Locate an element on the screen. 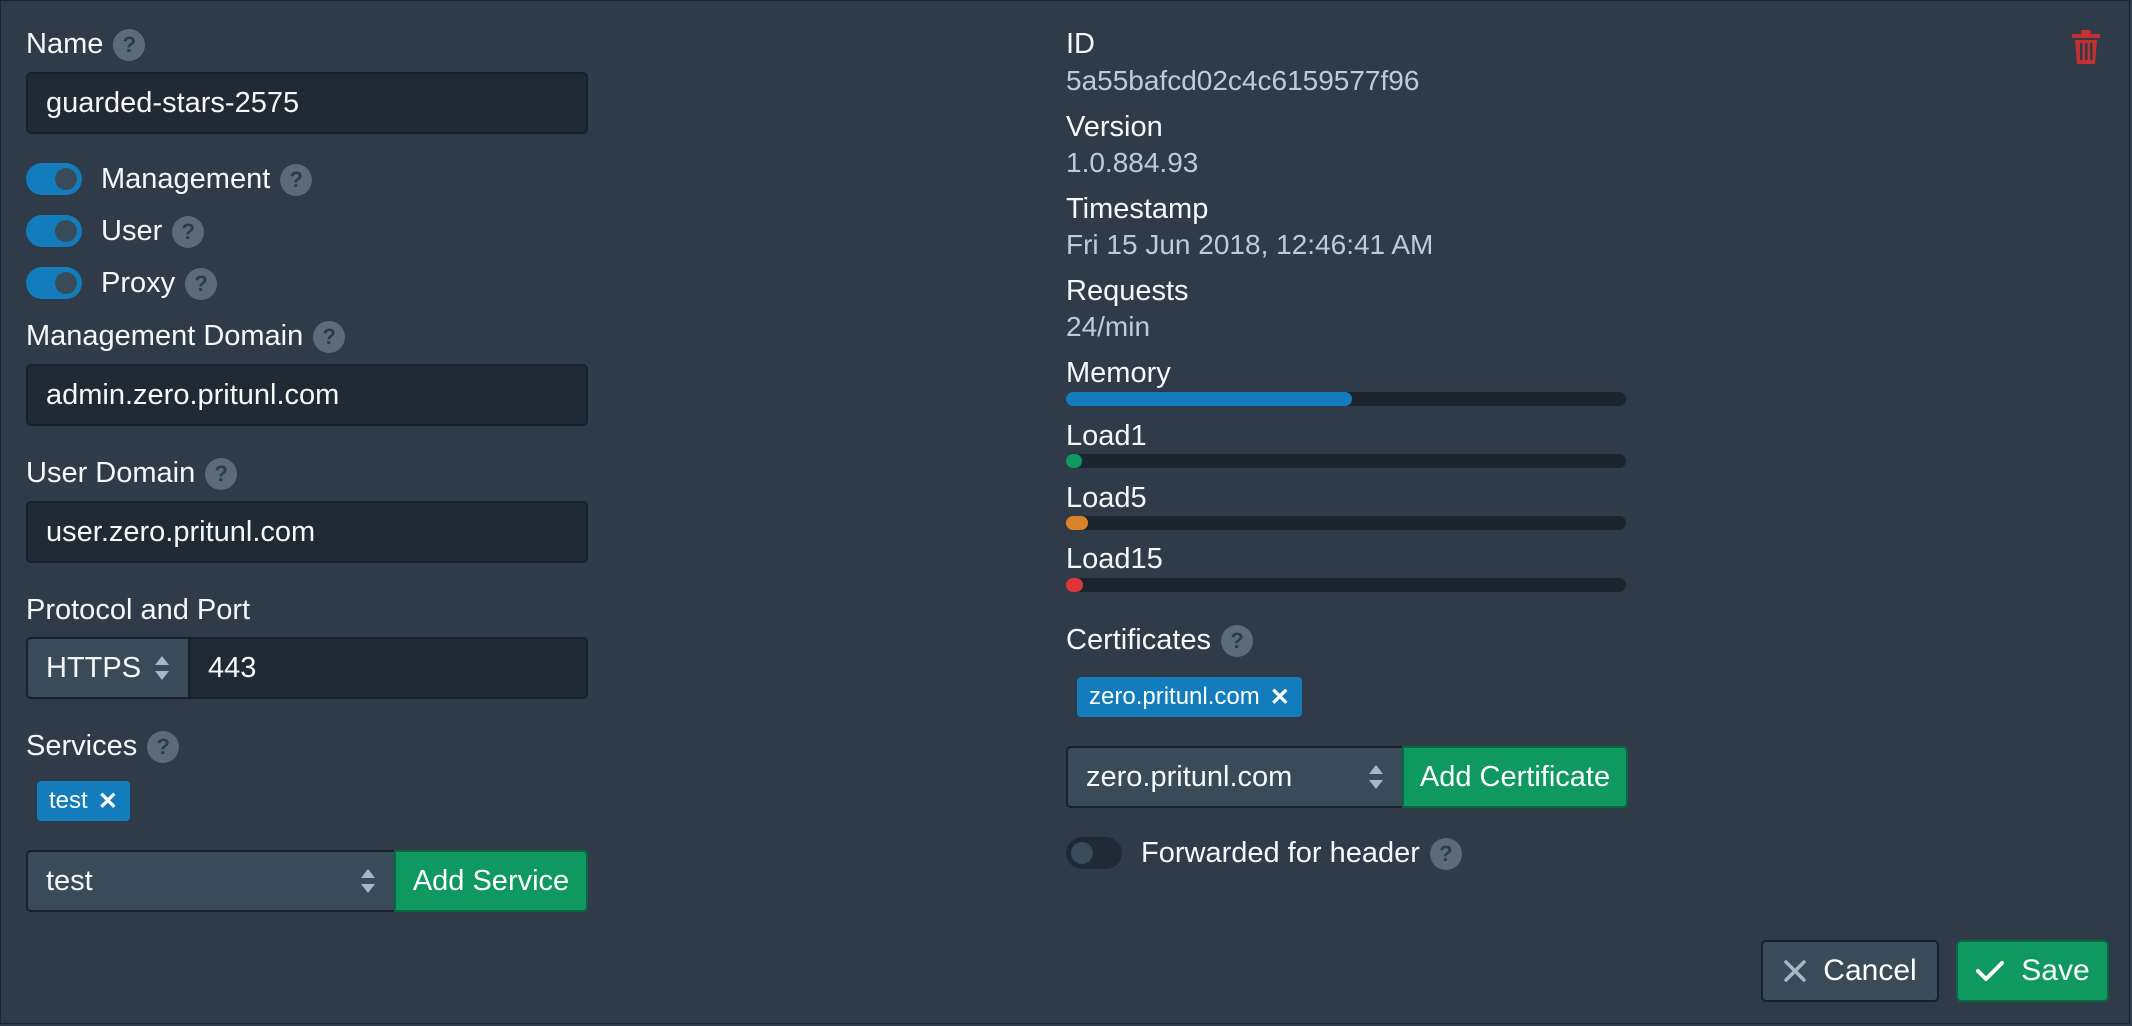 The height and width of the screenshot is (1026, 2132). service-select: test is located at coordinates (211, 881).